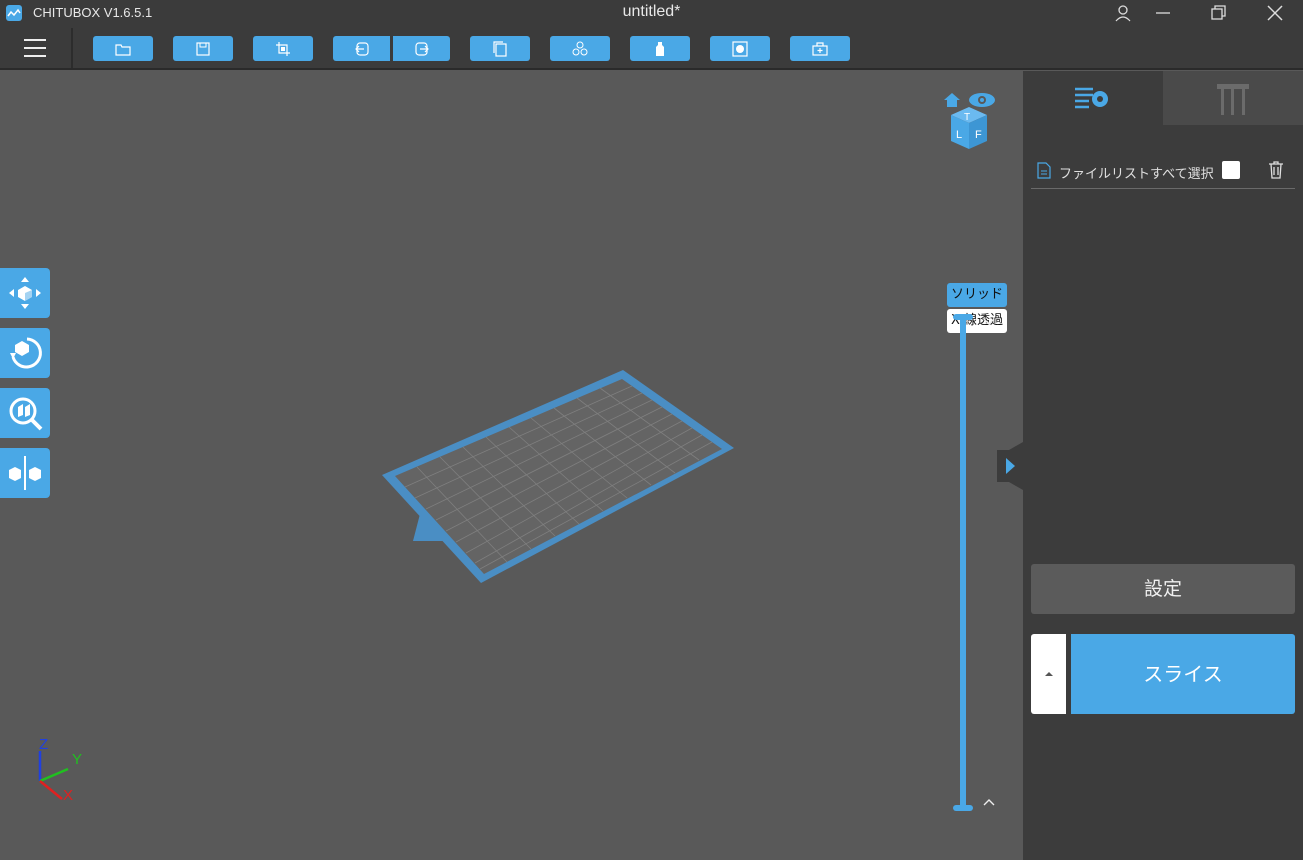 The image size is (1303, 860). I want to click on svg-text: F, so click(978, 135).